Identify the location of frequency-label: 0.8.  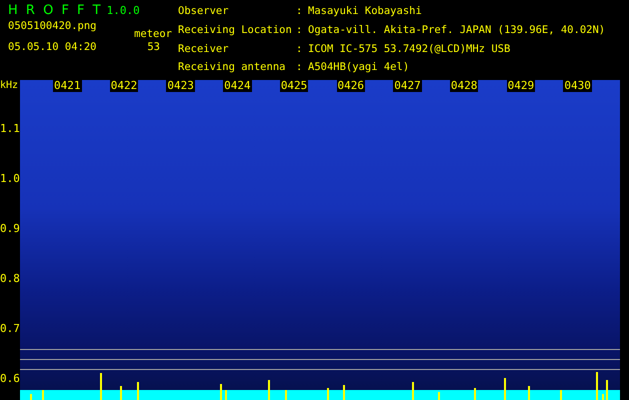
(10, 279).